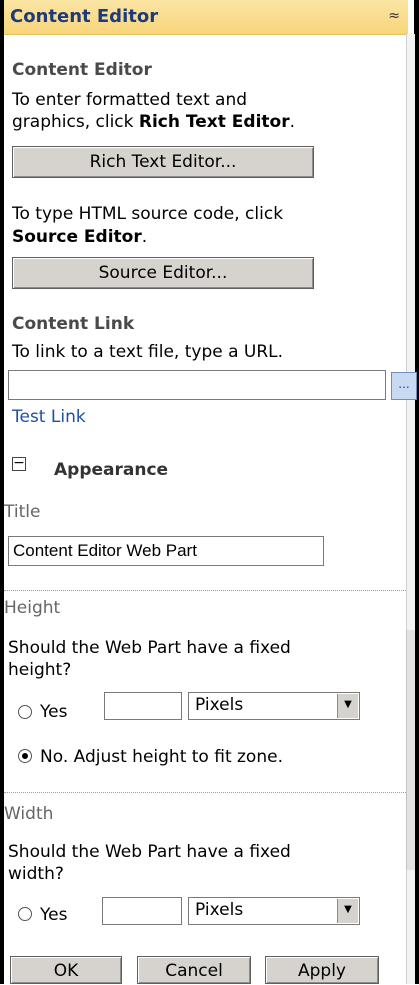 This screenshot has height=985, width=419. What do you see at coordinates (66, 970) in the screenshot?
I see `ok-button: OK` at bounding box center [66, 970].